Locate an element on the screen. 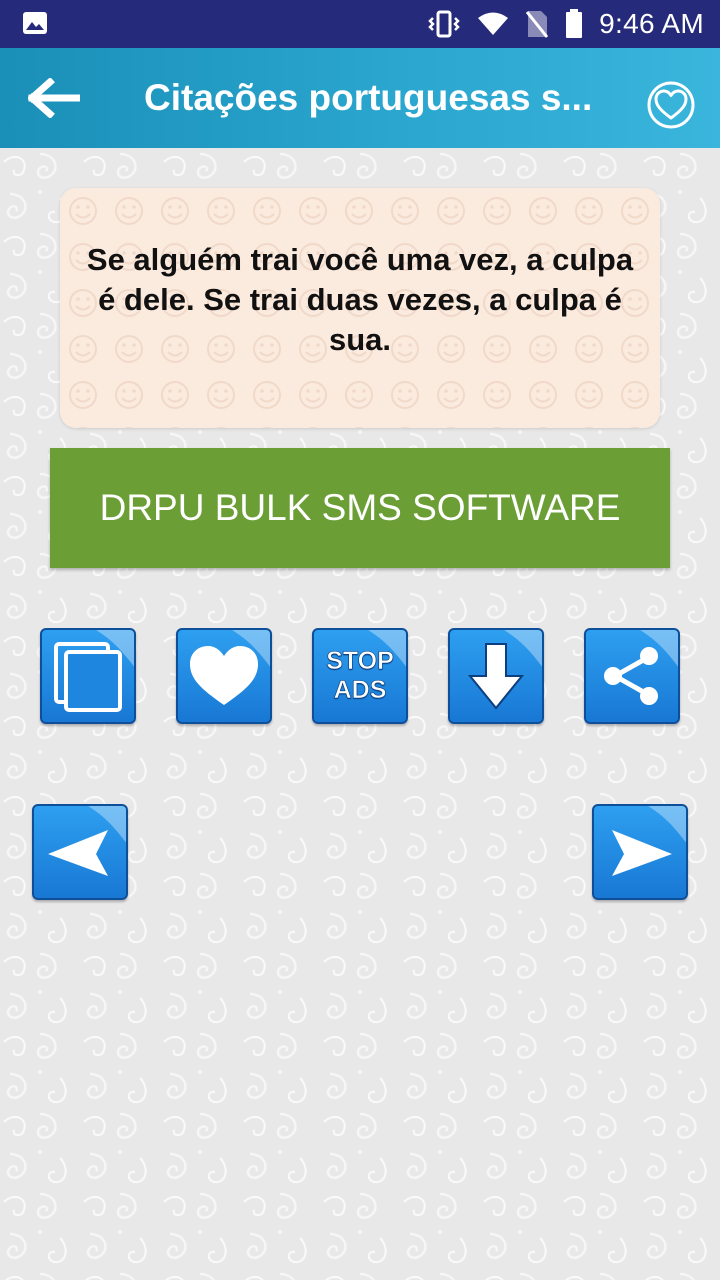 The width and height of the screenshot is (720, 1280). status-time: 9:46 AM is located at coordinates (651, 23).